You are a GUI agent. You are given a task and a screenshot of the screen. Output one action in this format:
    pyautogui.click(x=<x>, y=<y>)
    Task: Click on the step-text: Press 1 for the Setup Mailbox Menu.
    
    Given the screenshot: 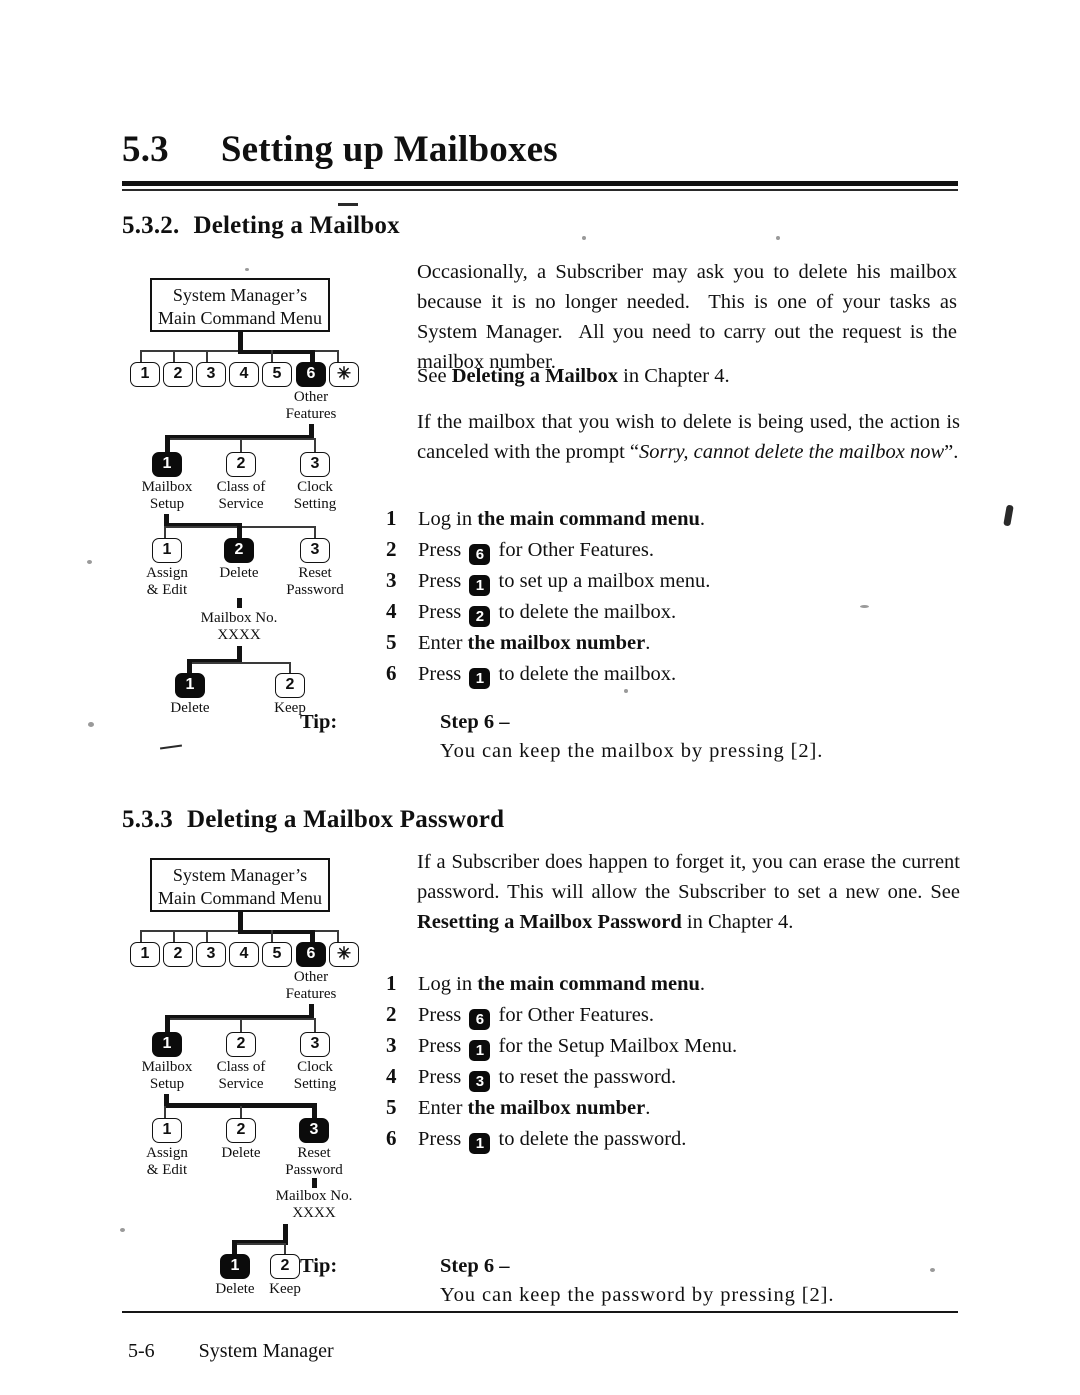 What is the action you would take?
    pyautogui.click(x=577, y=1048)
    